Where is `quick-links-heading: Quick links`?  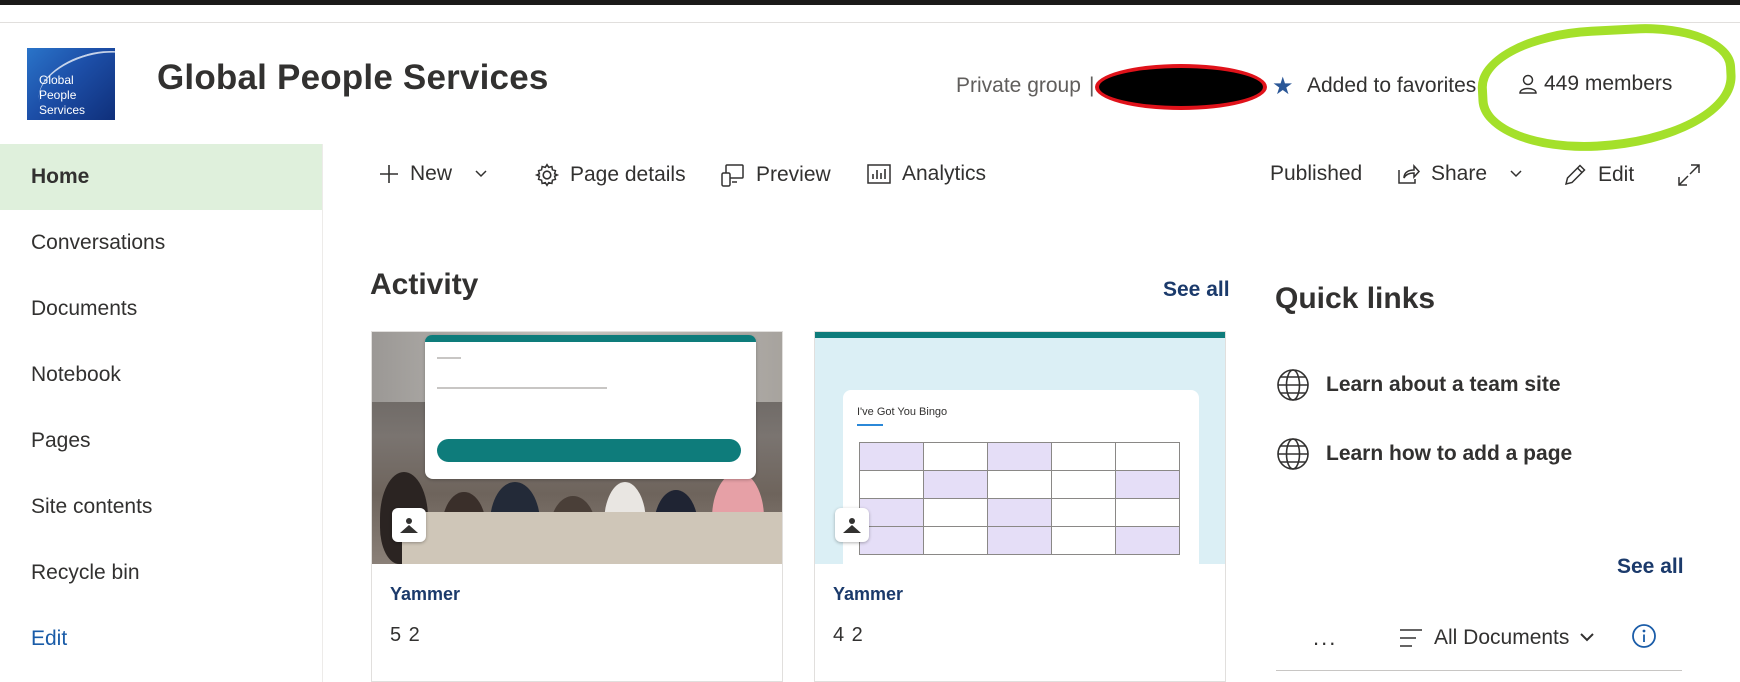 quick-links-heading: Quick links is located at coordinates (1355, 298).